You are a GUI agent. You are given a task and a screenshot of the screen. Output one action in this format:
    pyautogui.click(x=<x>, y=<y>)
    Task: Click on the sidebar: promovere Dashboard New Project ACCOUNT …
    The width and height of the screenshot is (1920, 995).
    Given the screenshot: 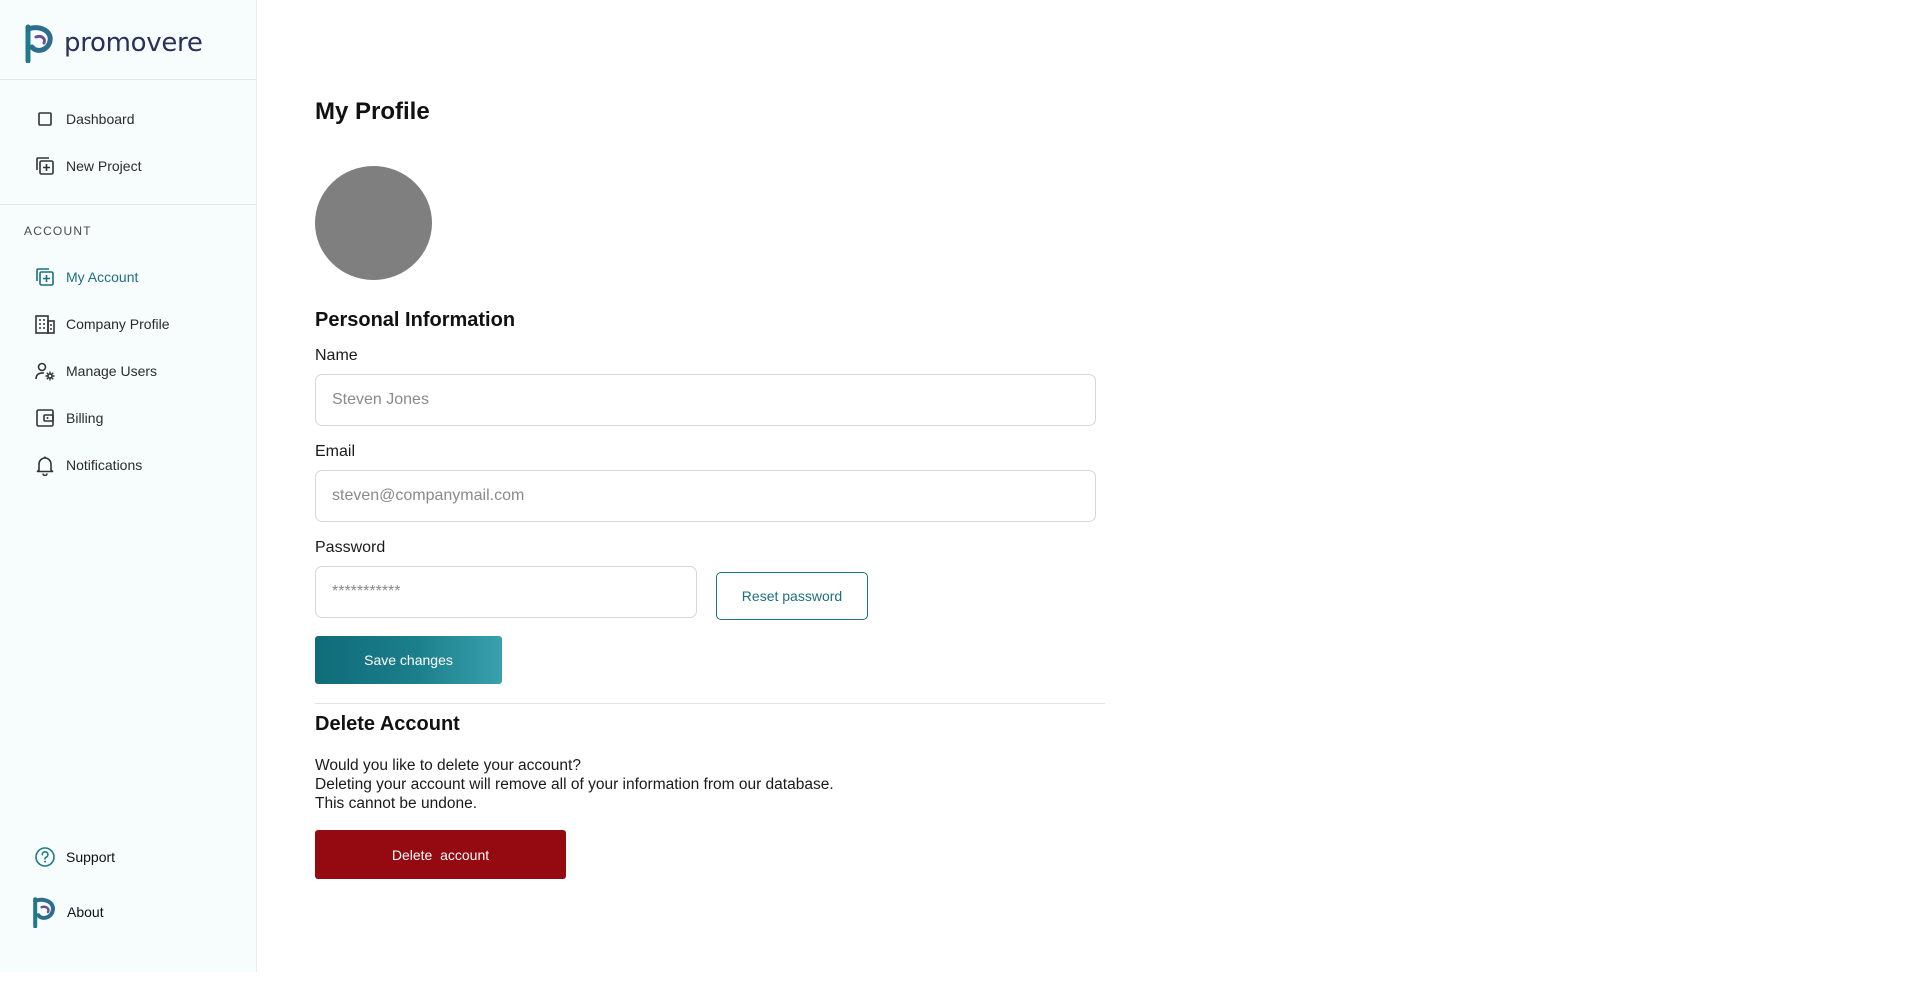 What is the action you would take?
    pyautogui.click(x=128, y=486)
    